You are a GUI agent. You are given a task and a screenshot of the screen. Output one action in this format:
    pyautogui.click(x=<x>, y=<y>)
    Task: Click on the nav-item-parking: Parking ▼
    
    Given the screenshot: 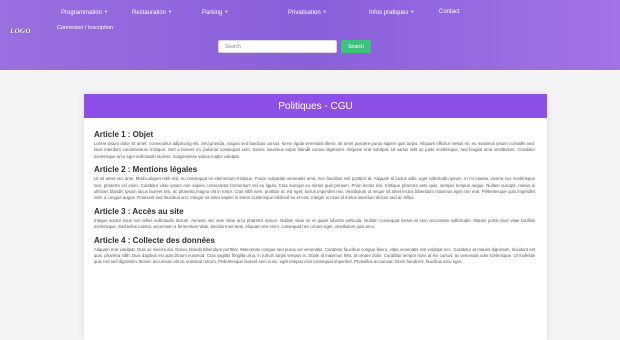 What is the action you would take?
    pyautogui.click(x=215, y=12)
    